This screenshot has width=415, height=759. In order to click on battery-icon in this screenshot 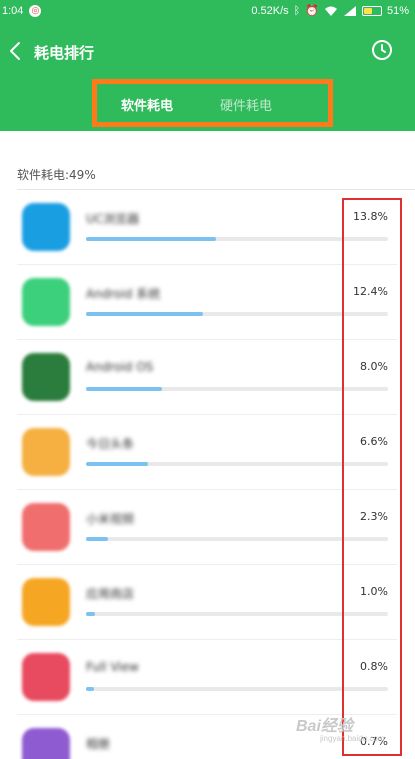, I will do `click(371, 11)`.